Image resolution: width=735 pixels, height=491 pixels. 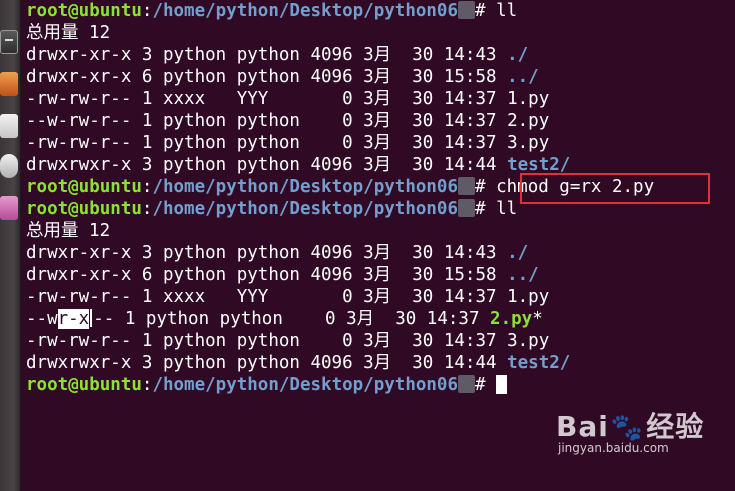 What do you see at coordinates (502, 384) in the screenshot?
I see `text-cursor` at bounding box center [502, 384].